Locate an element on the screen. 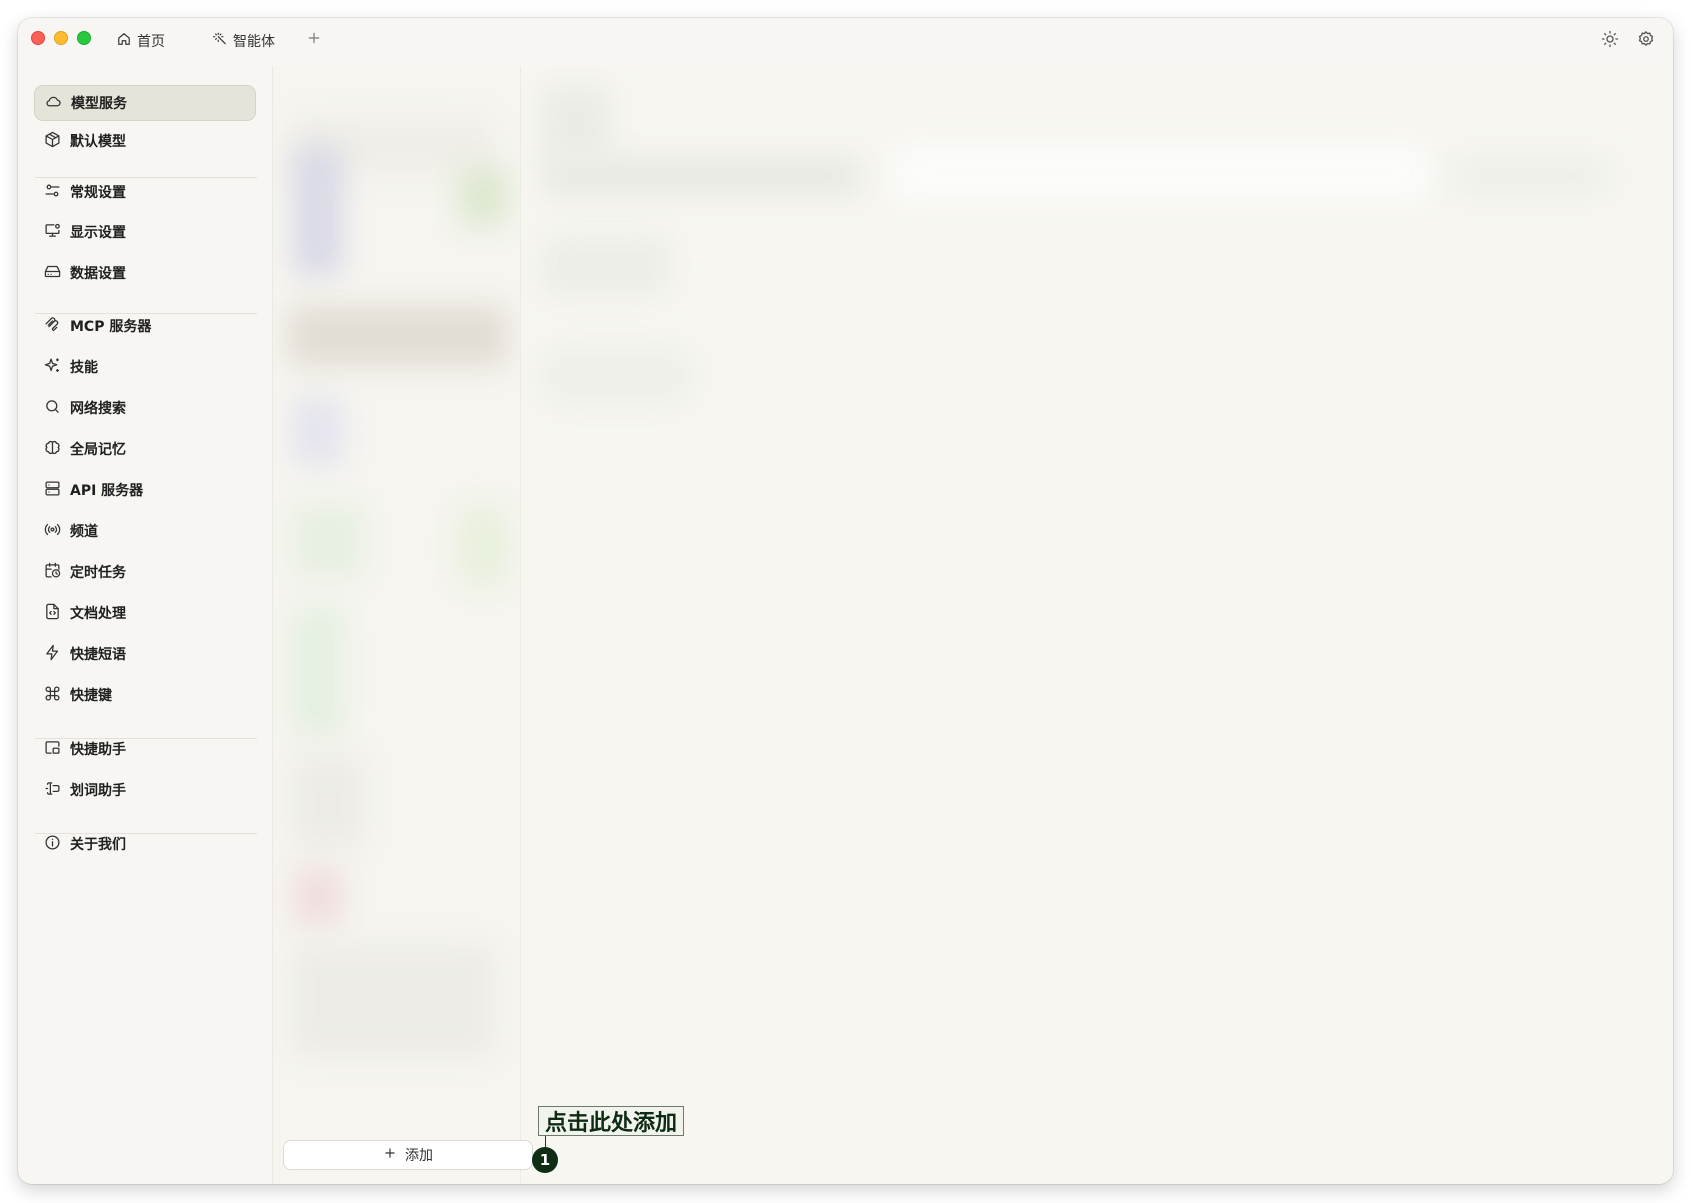 The height and width of the screenshot is (1203, 1691). command-icon is located at coordinates (52, 695).